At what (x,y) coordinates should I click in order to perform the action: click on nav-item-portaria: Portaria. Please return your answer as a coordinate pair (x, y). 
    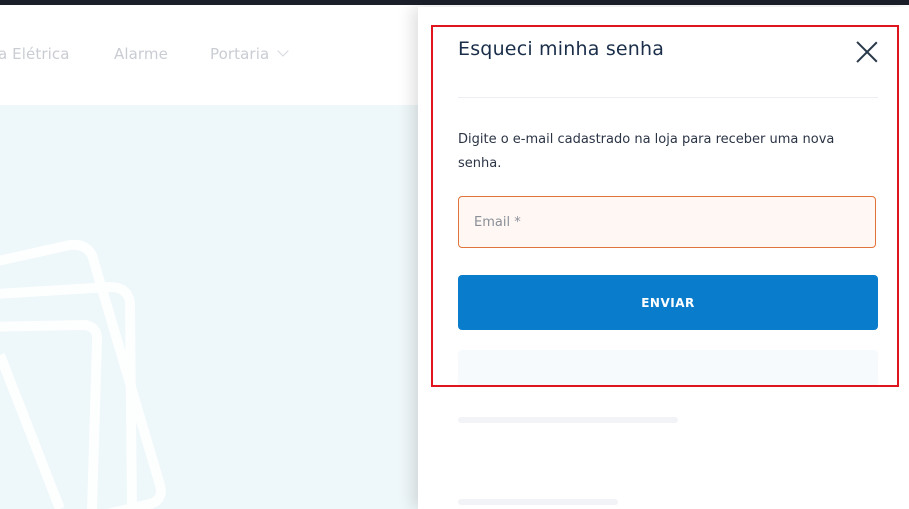
    Looking at the image, I should click on (249, 54).